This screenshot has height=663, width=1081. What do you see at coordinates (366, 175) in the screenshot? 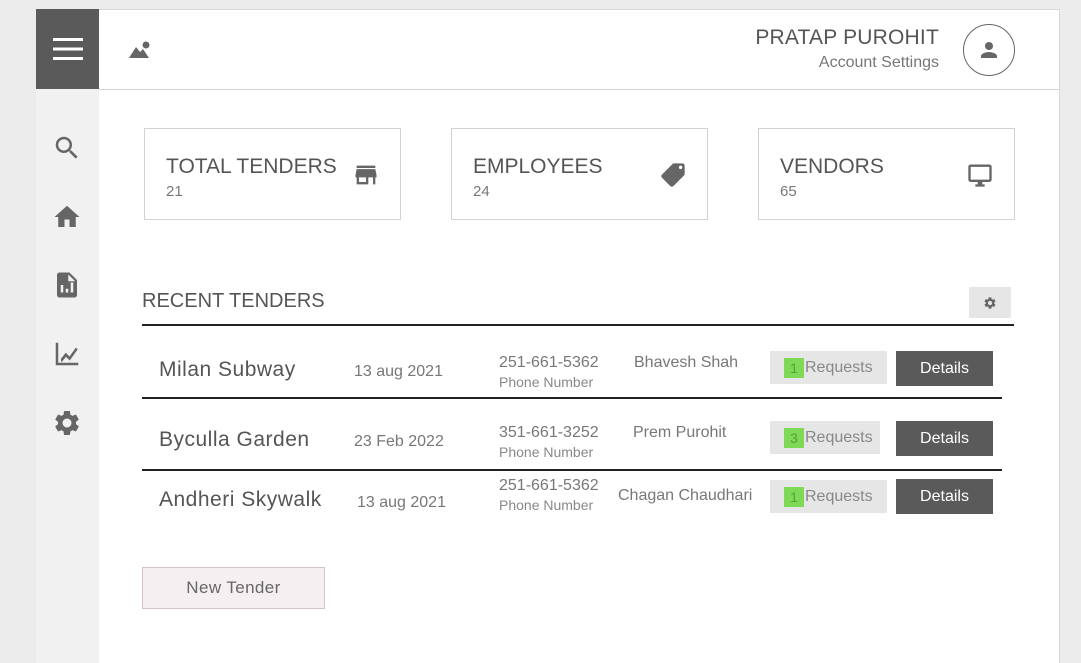
I see `store-icon` at bounding box center [366, 175].